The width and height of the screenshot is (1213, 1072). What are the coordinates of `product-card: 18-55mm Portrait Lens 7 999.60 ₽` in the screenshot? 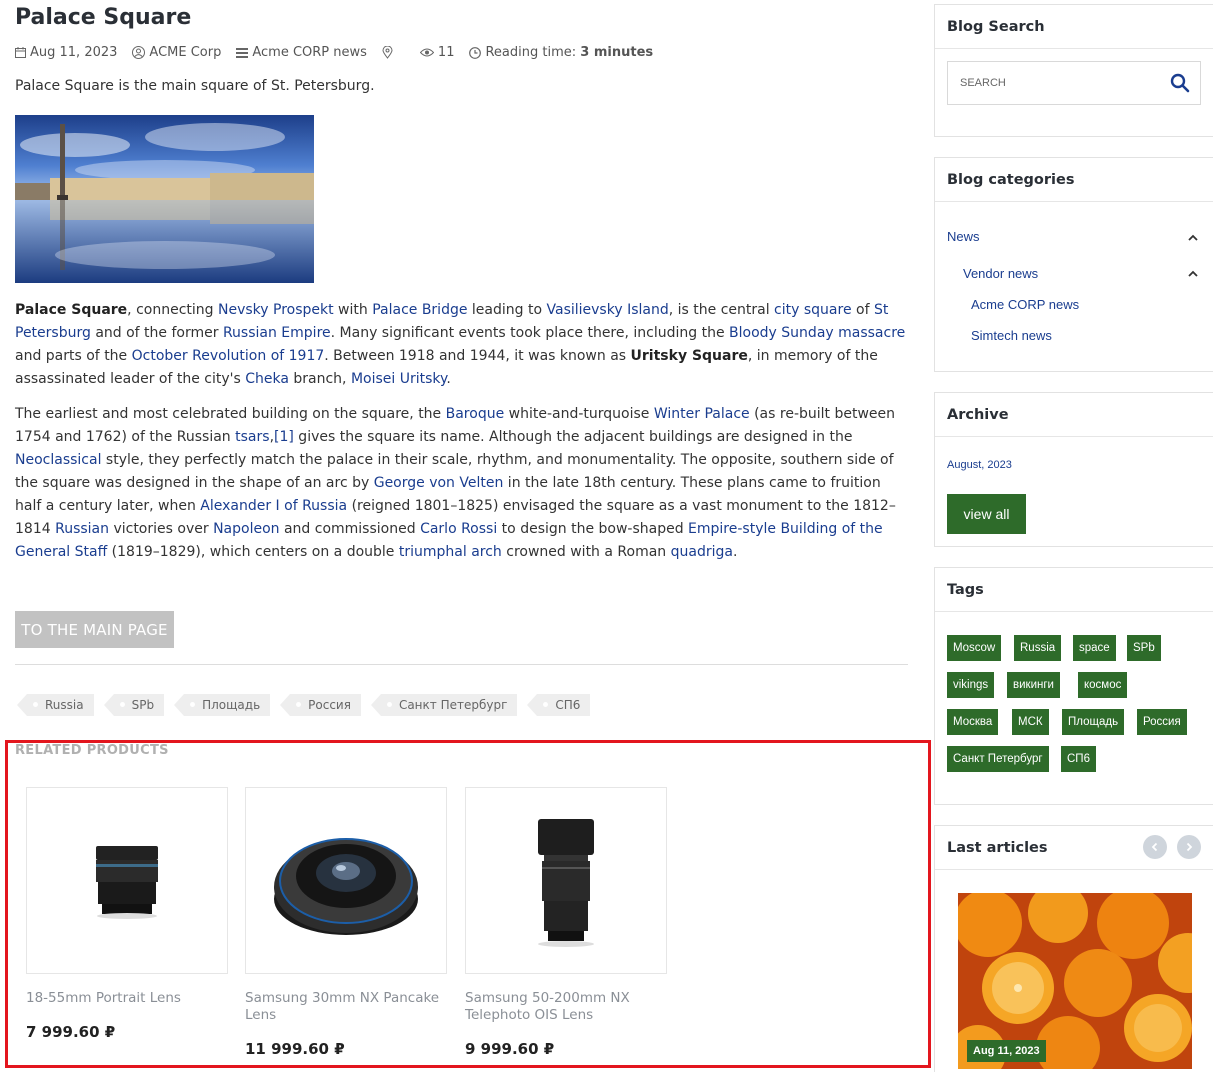 It's located at (127, 914).